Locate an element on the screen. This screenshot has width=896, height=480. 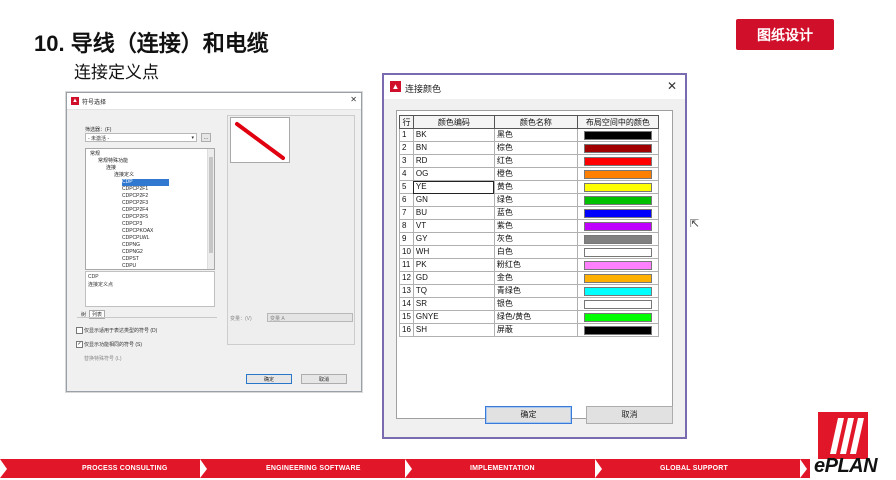
table-row: 14 SR 银色 is located at coordinates (529, 304).